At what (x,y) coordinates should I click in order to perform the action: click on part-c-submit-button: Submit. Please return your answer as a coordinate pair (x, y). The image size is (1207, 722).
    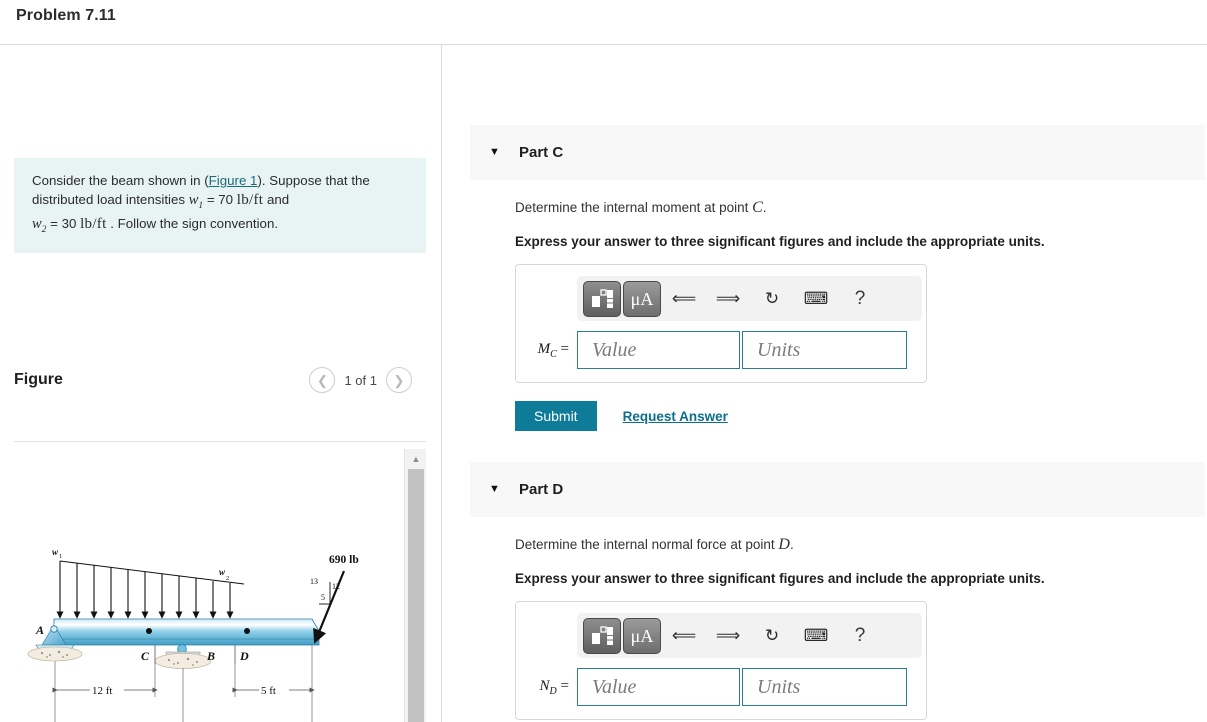
    Looking at the image, I should click on (556, 416).